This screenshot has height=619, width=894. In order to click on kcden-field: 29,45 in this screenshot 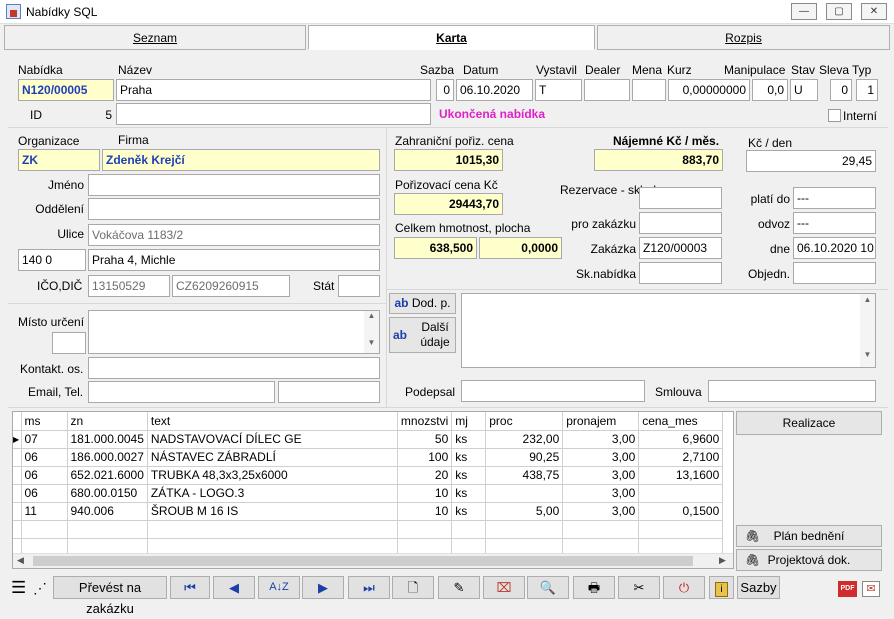, I will do `click(811, 161)`.